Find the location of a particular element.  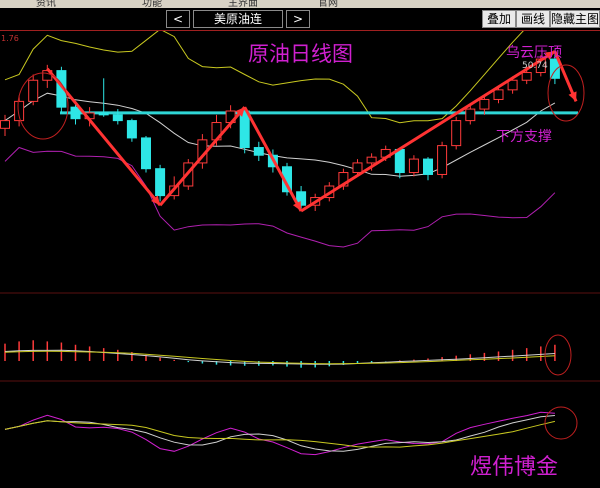

annotation-price: 50.74 is located at coordinates (535, 66).